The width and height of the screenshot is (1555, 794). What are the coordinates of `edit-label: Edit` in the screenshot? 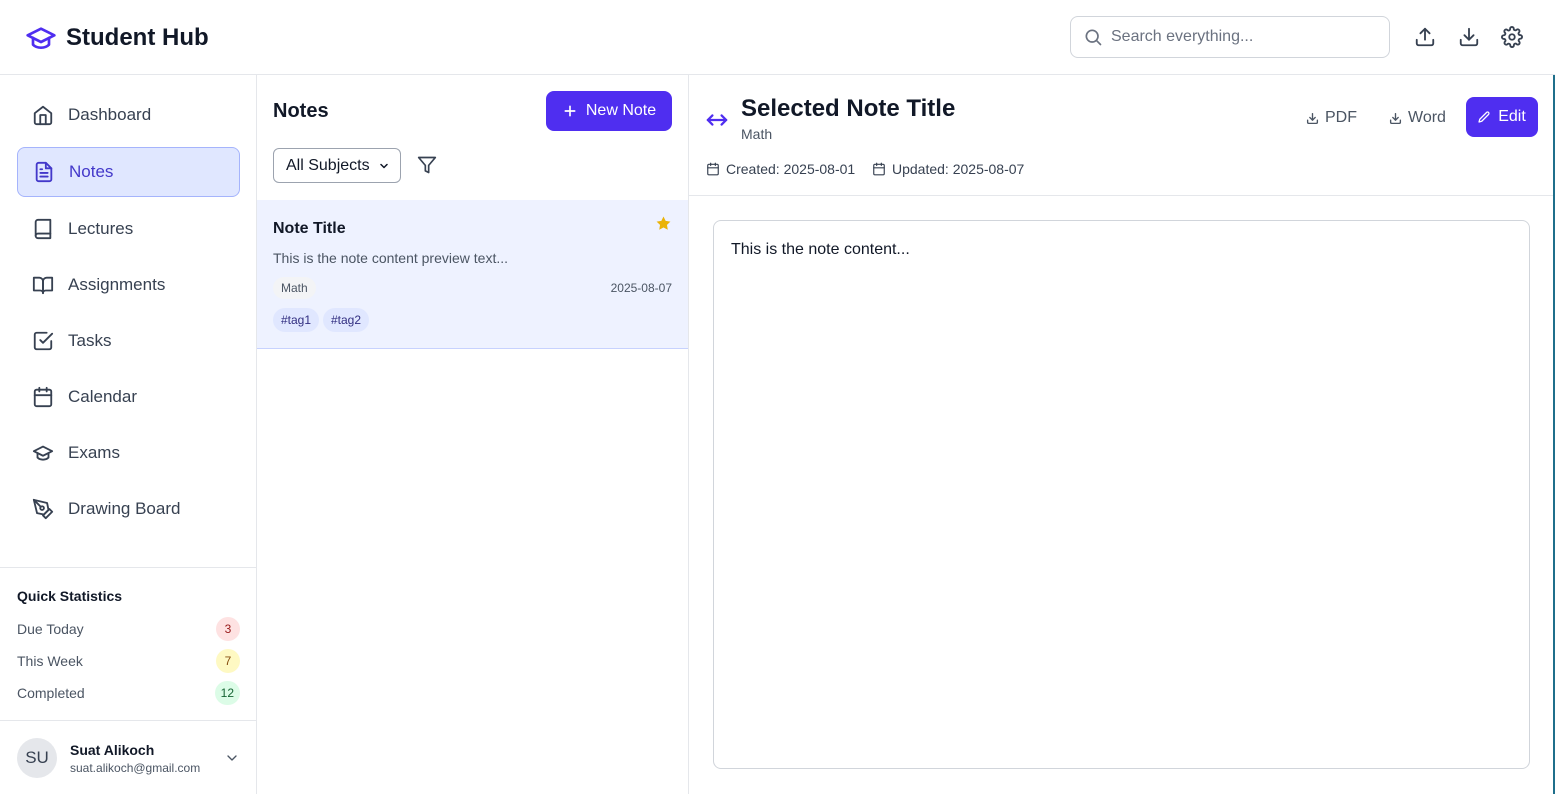 It's located at (1512, 116).